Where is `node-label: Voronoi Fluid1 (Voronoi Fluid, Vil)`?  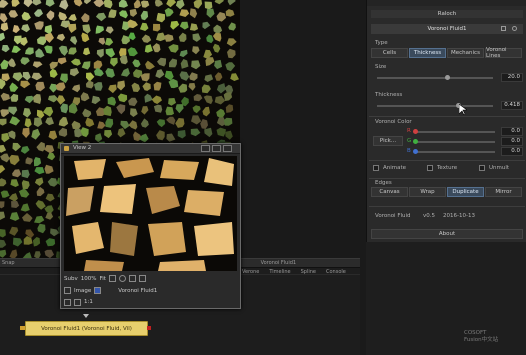 node-label: Voronoi Fluid1 (Voronoi Fluid, Vil) is located at coordinates (86, 328).